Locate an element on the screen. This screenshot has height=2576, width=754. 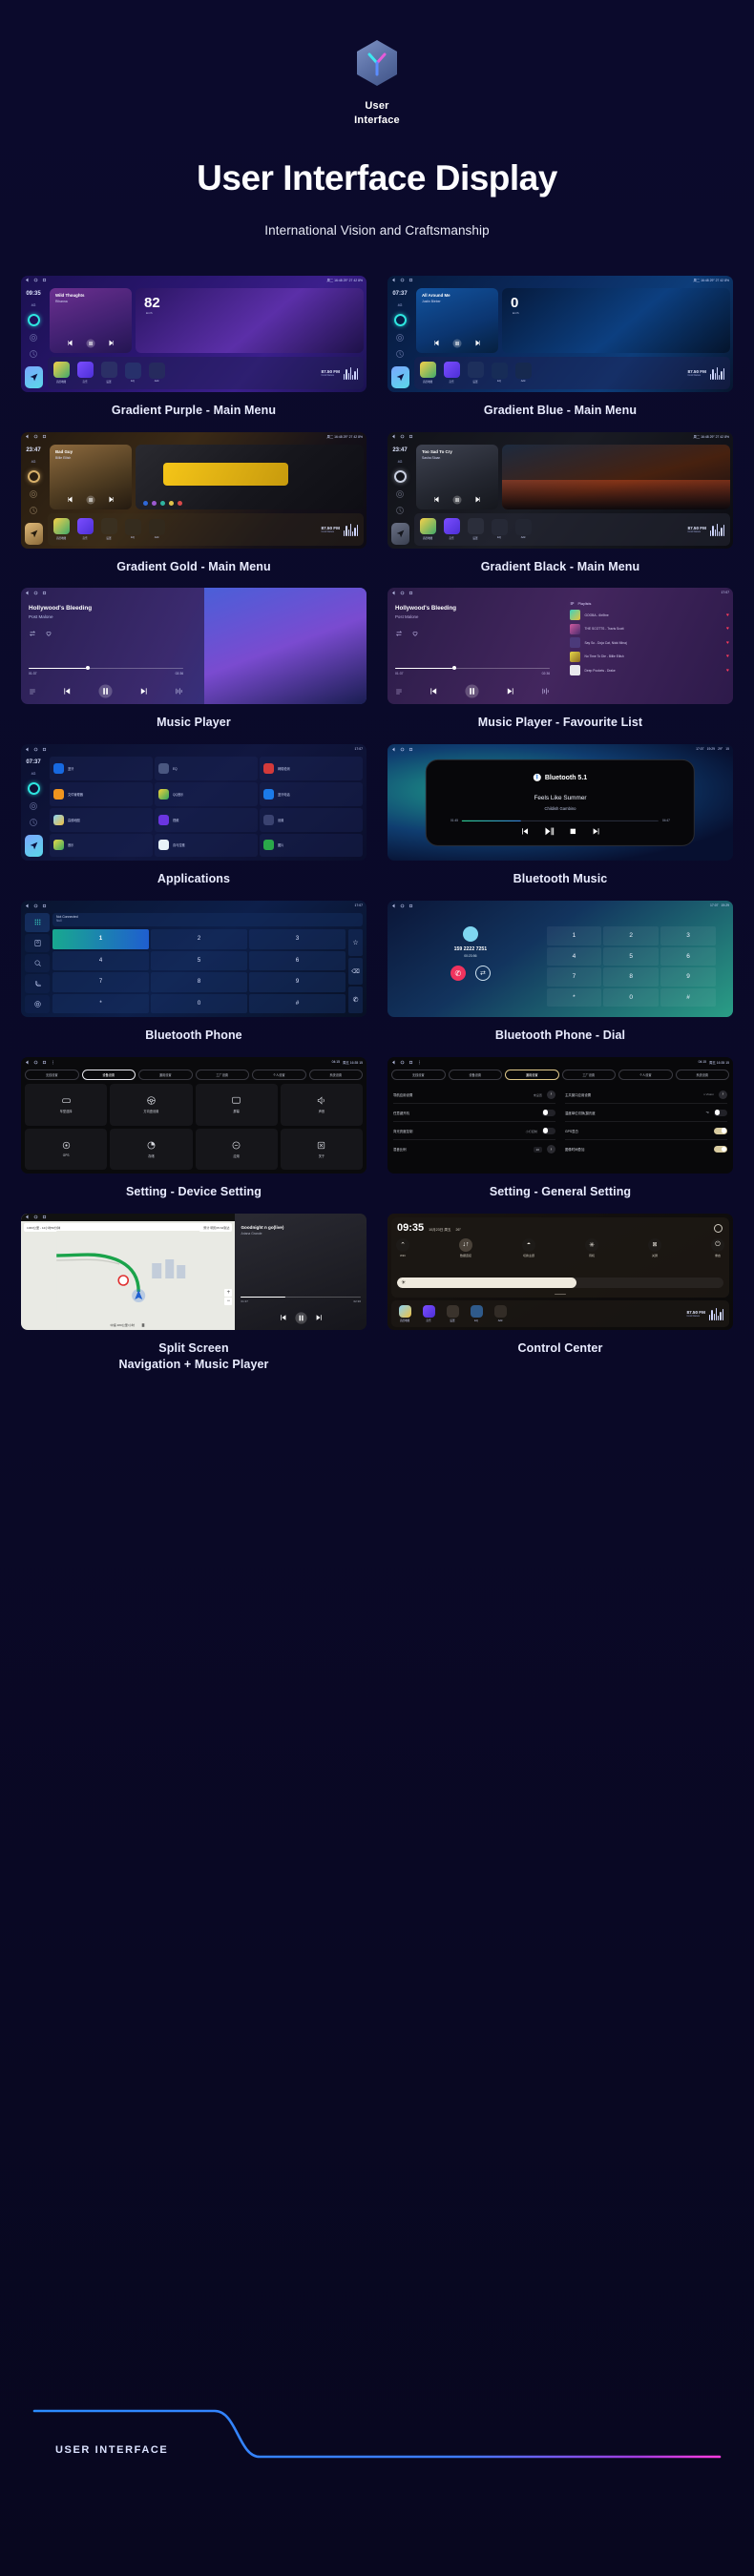
dial-key: 0 is located at coordinates (199, 1003).